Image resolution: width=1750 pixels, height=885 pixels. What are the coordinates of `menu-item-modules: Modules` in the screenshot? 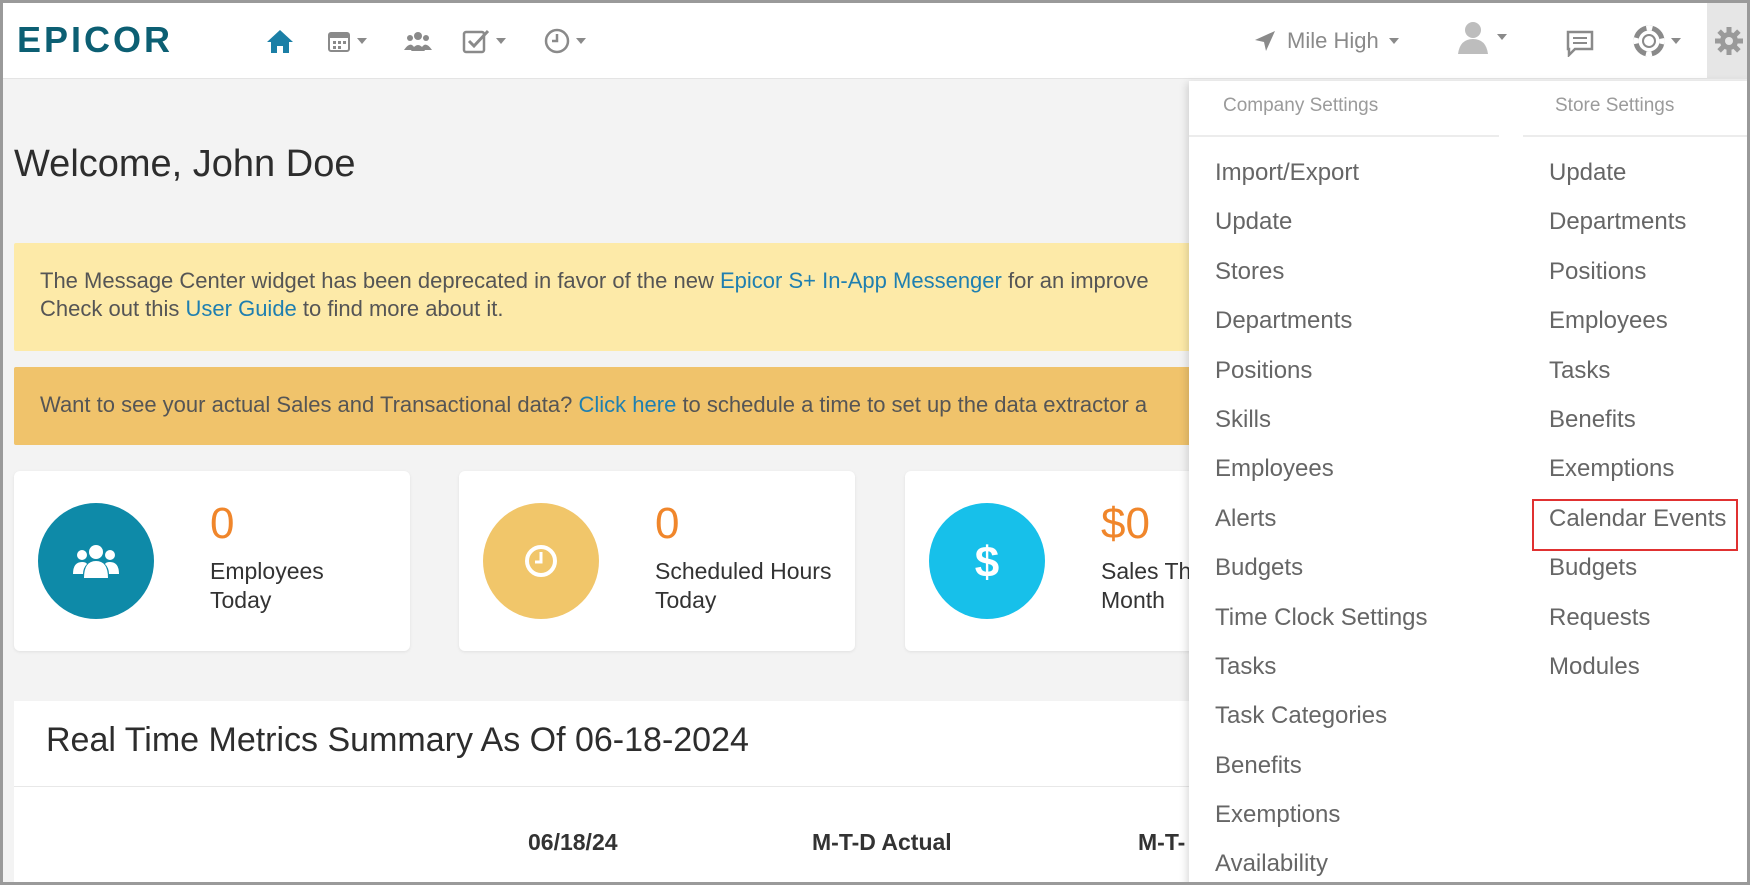 It's located at (1648, 666).